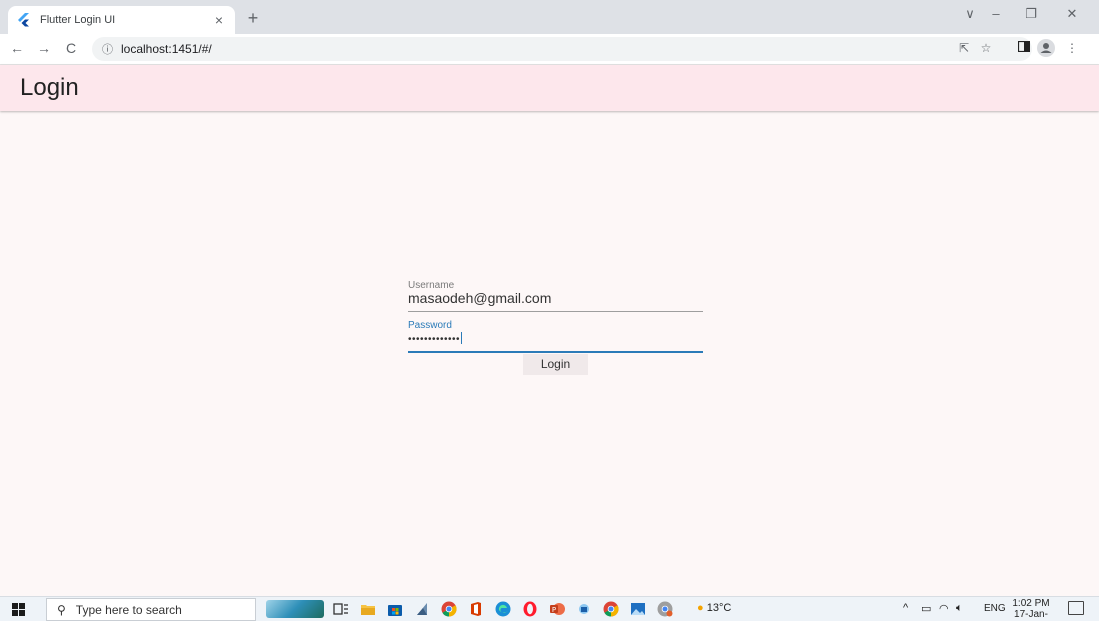  I want to click on language-indicator: ENG, so click(995, 608).